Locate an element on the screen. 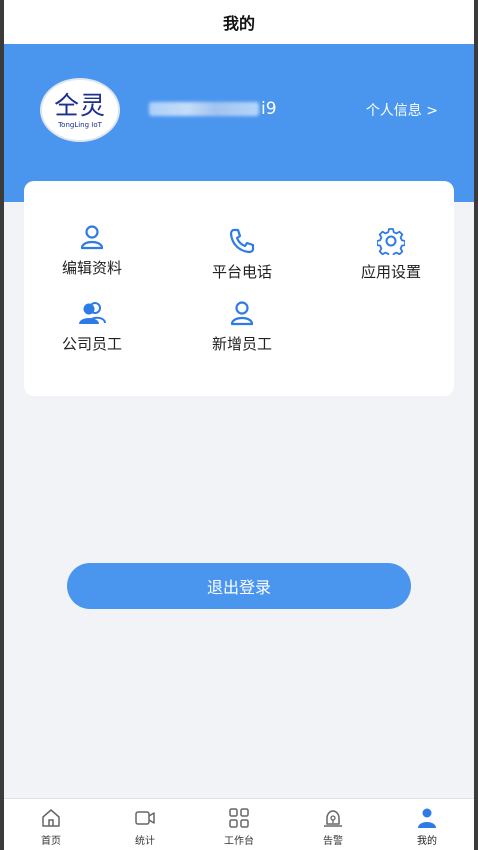 The width and height of the screenshot is (478, 850). username: i9 is located at coordinates (213, 109).